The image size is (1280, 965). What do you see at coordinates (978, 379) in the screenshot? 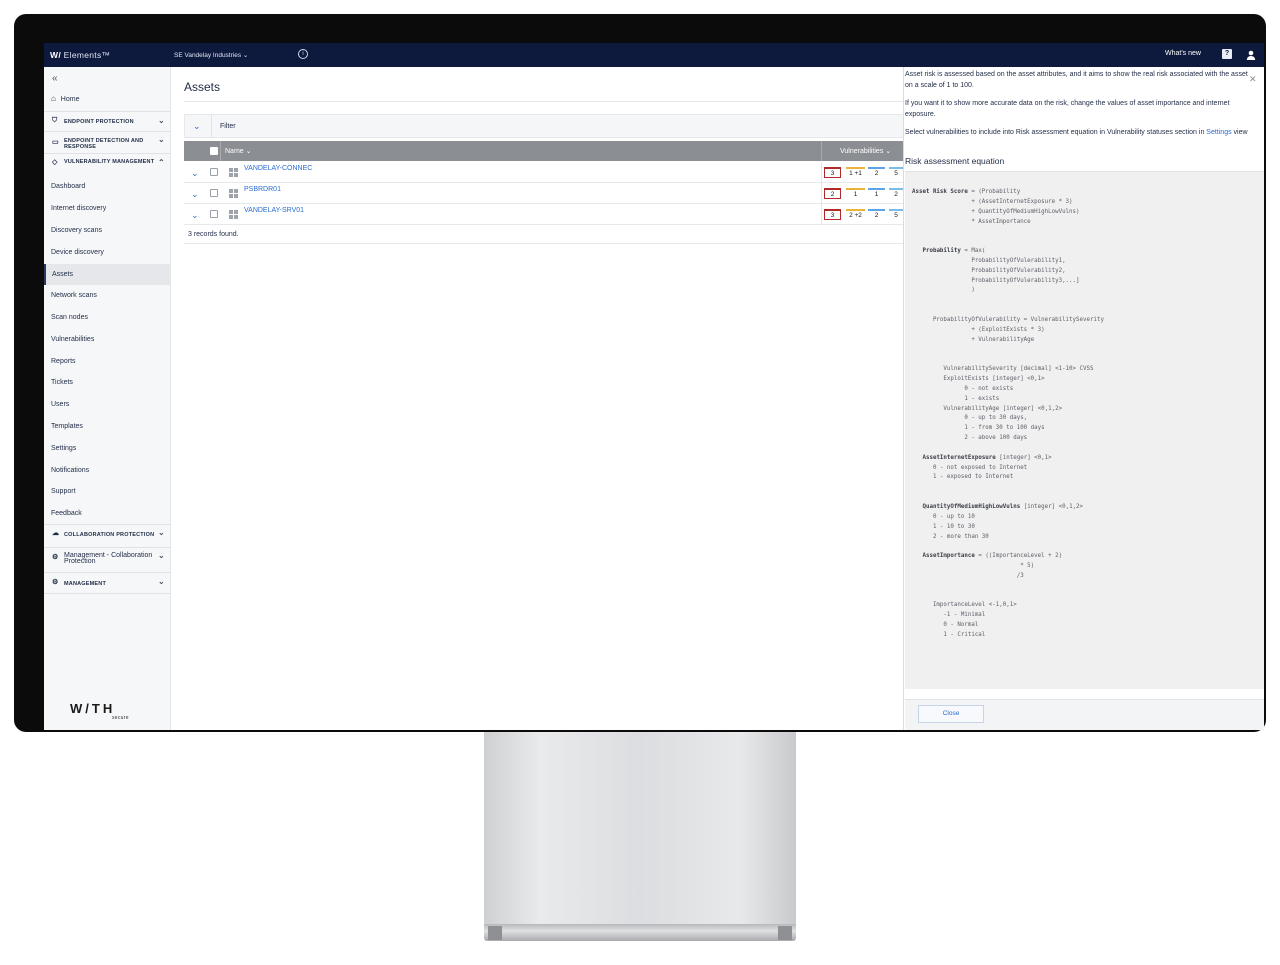
I see `equation-line: ExploitExists [integer] <0,1>` at bounding box center [978, 379].